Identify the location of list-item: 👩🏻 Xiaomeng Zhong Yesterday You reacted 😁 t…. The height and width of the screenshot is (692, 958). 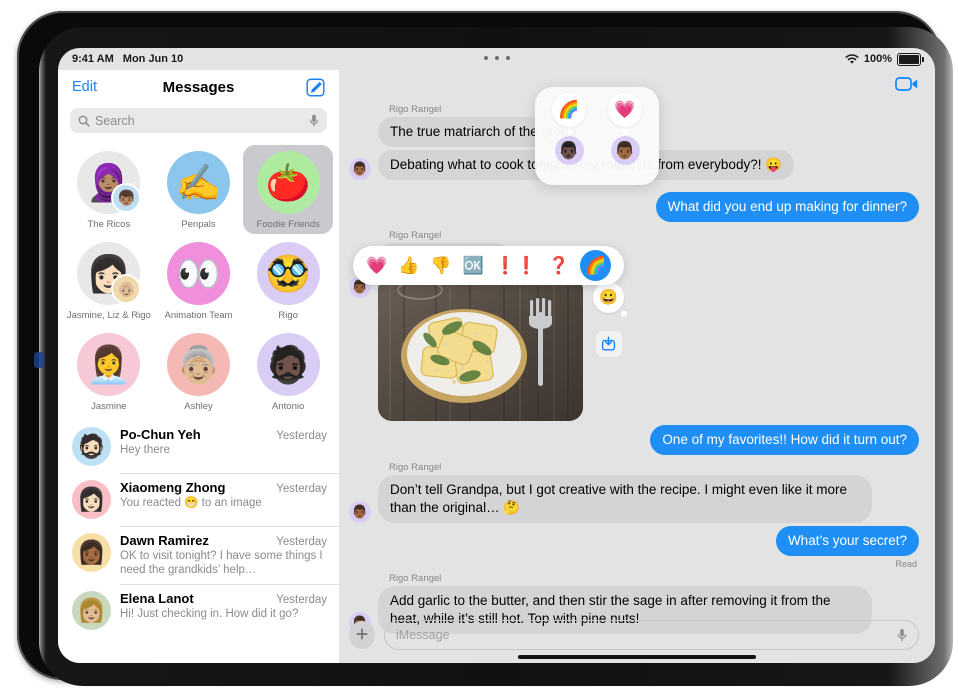
(198, 499).